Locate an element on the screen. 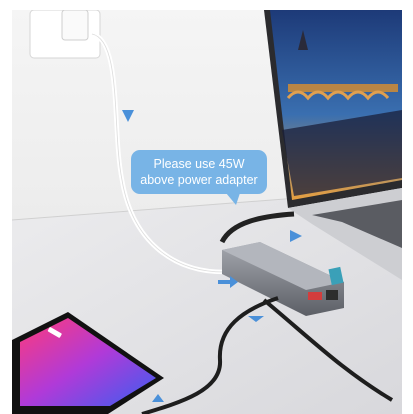 The height and width of the screenshot is (414, 413). callout-line-2: above power adapter is located at coordinates (199, 180).